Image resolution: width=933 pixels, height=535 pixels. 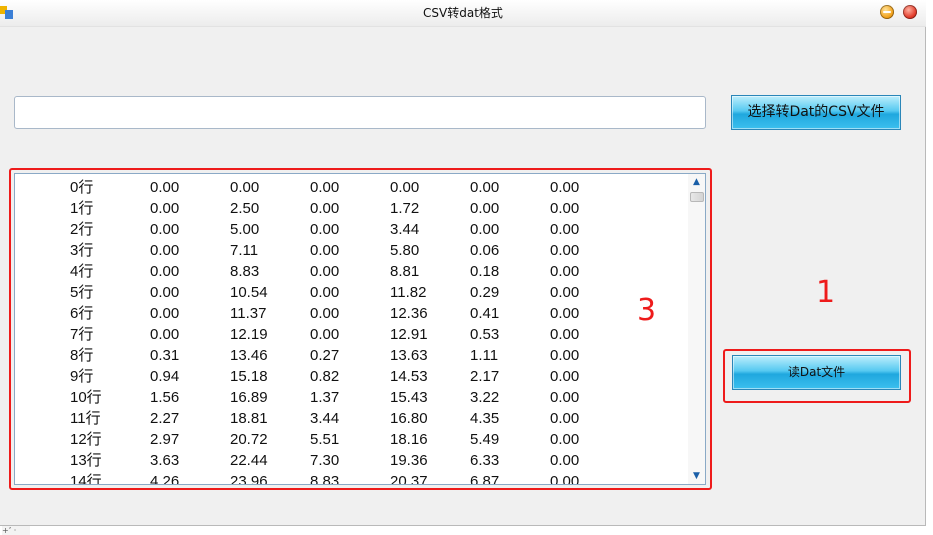 I want to click on annotation-label-1: 1, so click(x=826, y=292).